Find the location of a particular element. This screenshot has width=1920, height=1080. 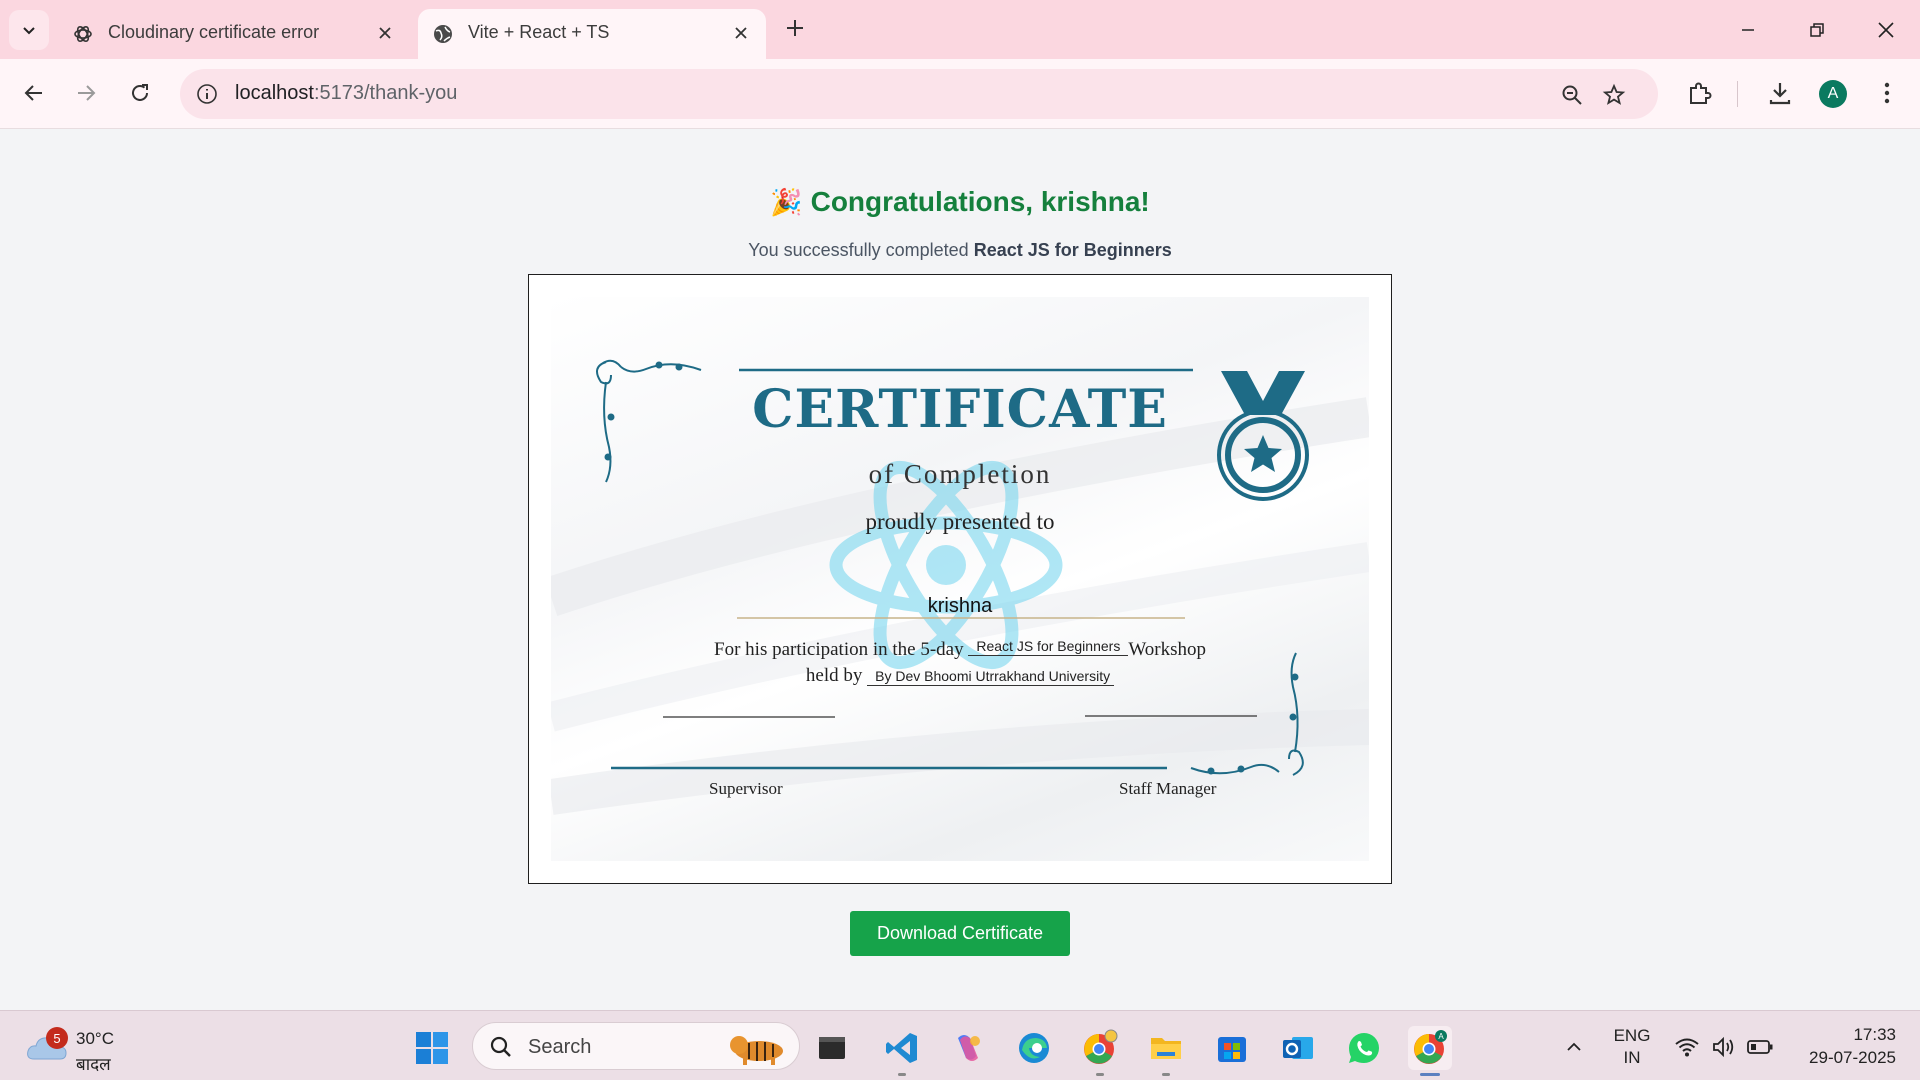

forward-button is located at coordinates (86, 93).